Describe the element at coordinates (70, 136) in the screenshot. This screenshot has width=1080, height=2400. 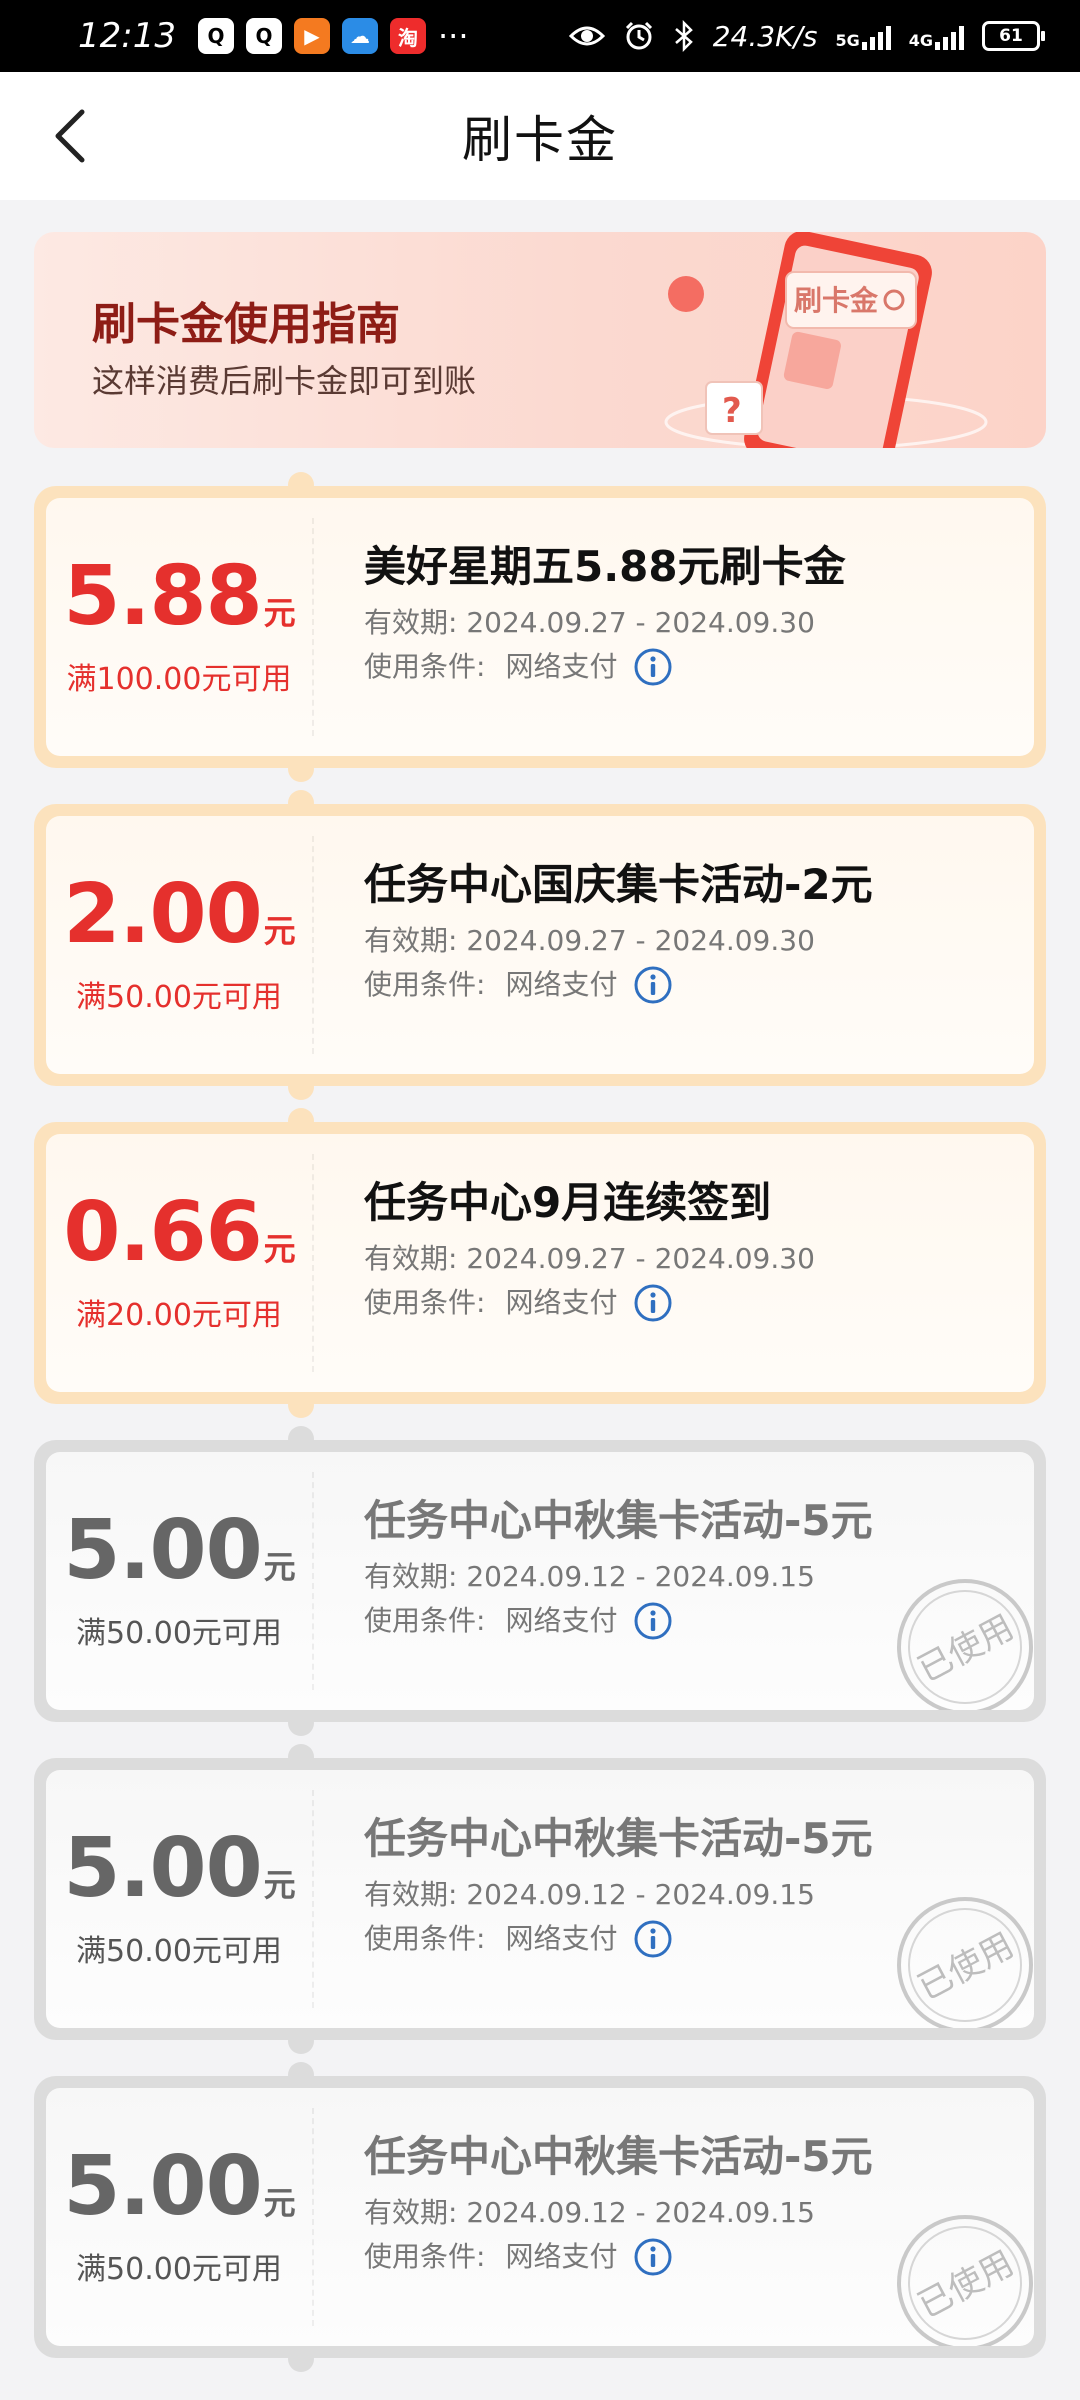
I see `back-button` at that location.